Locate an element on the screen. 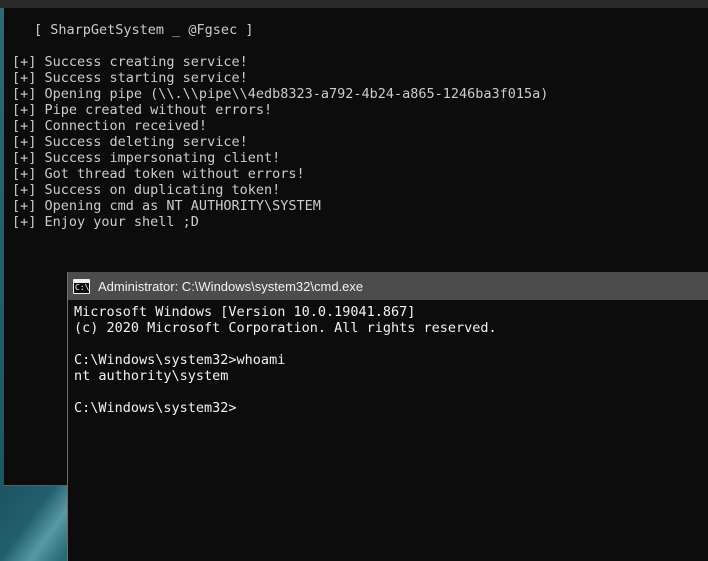 This screenshot has width=708, height=561. console-line: [+] Enjoy your shell ;D is located at coordinates (105, 222).